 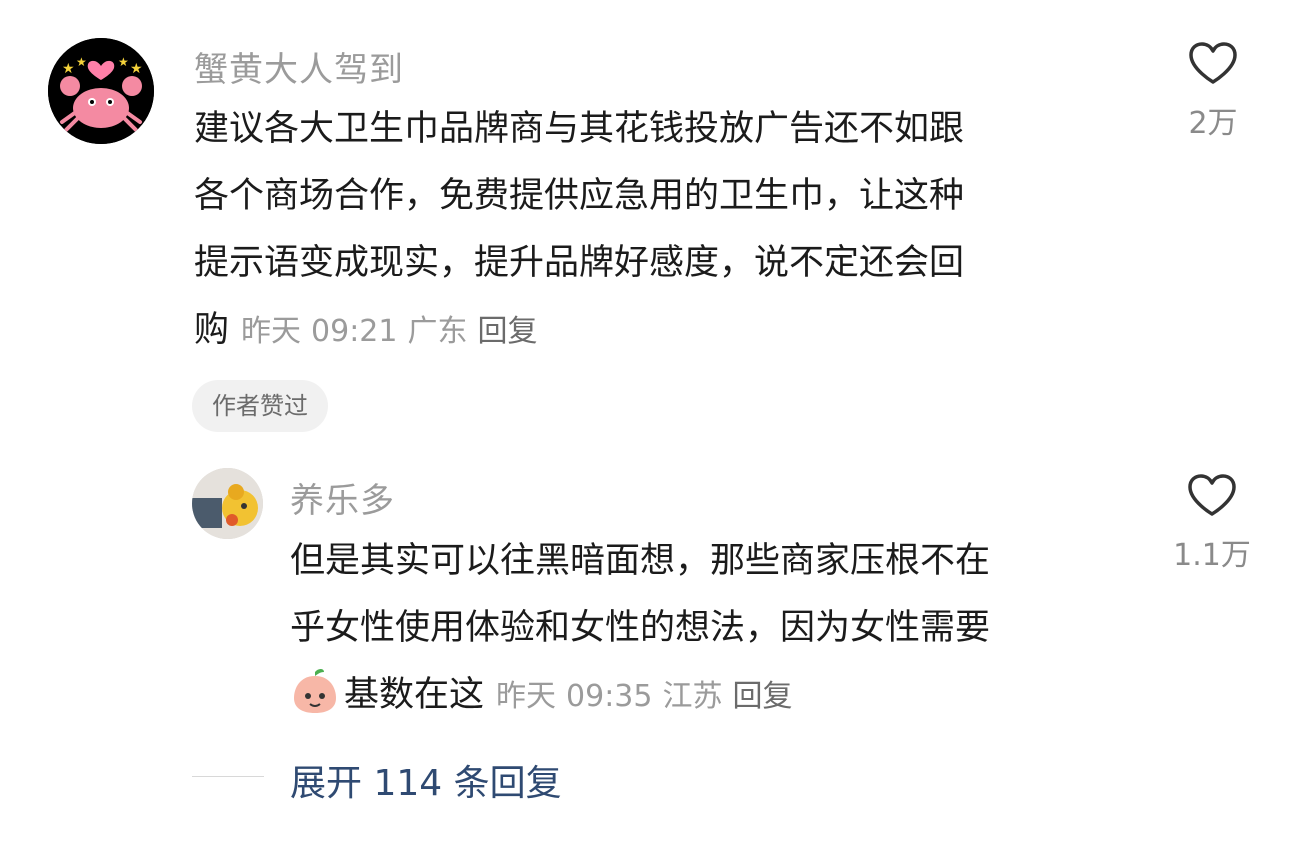 I want to click on peach-emoji-icon, so click(x=315, y=691).